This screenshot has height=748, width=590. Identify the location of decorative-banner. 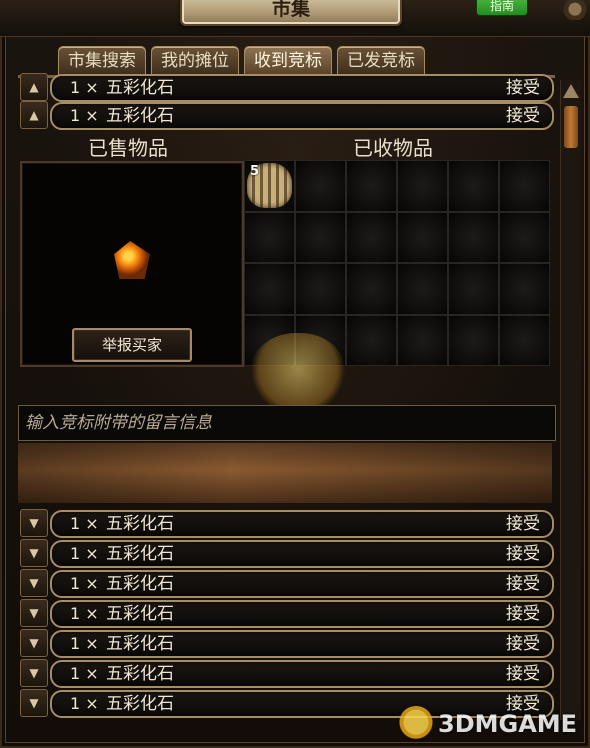
(285, 473).